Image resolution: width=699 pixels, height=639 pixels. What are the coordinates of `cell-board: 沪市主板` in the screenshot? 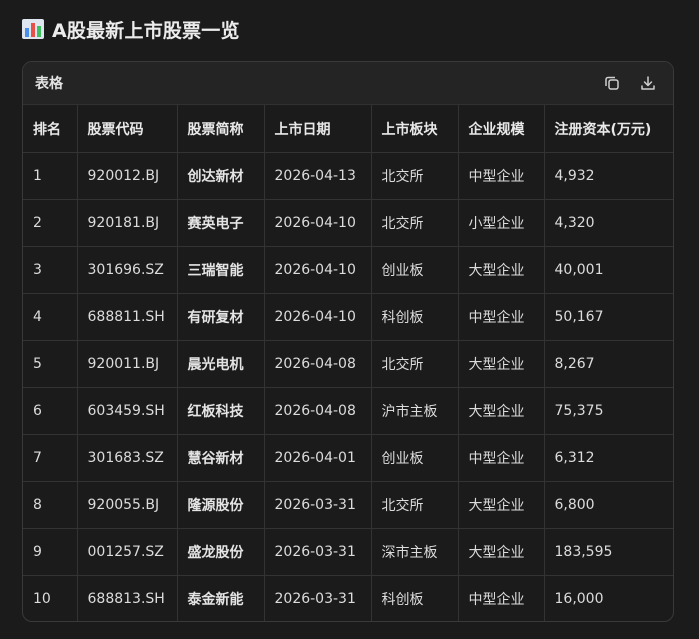 It's located at (415, 411).